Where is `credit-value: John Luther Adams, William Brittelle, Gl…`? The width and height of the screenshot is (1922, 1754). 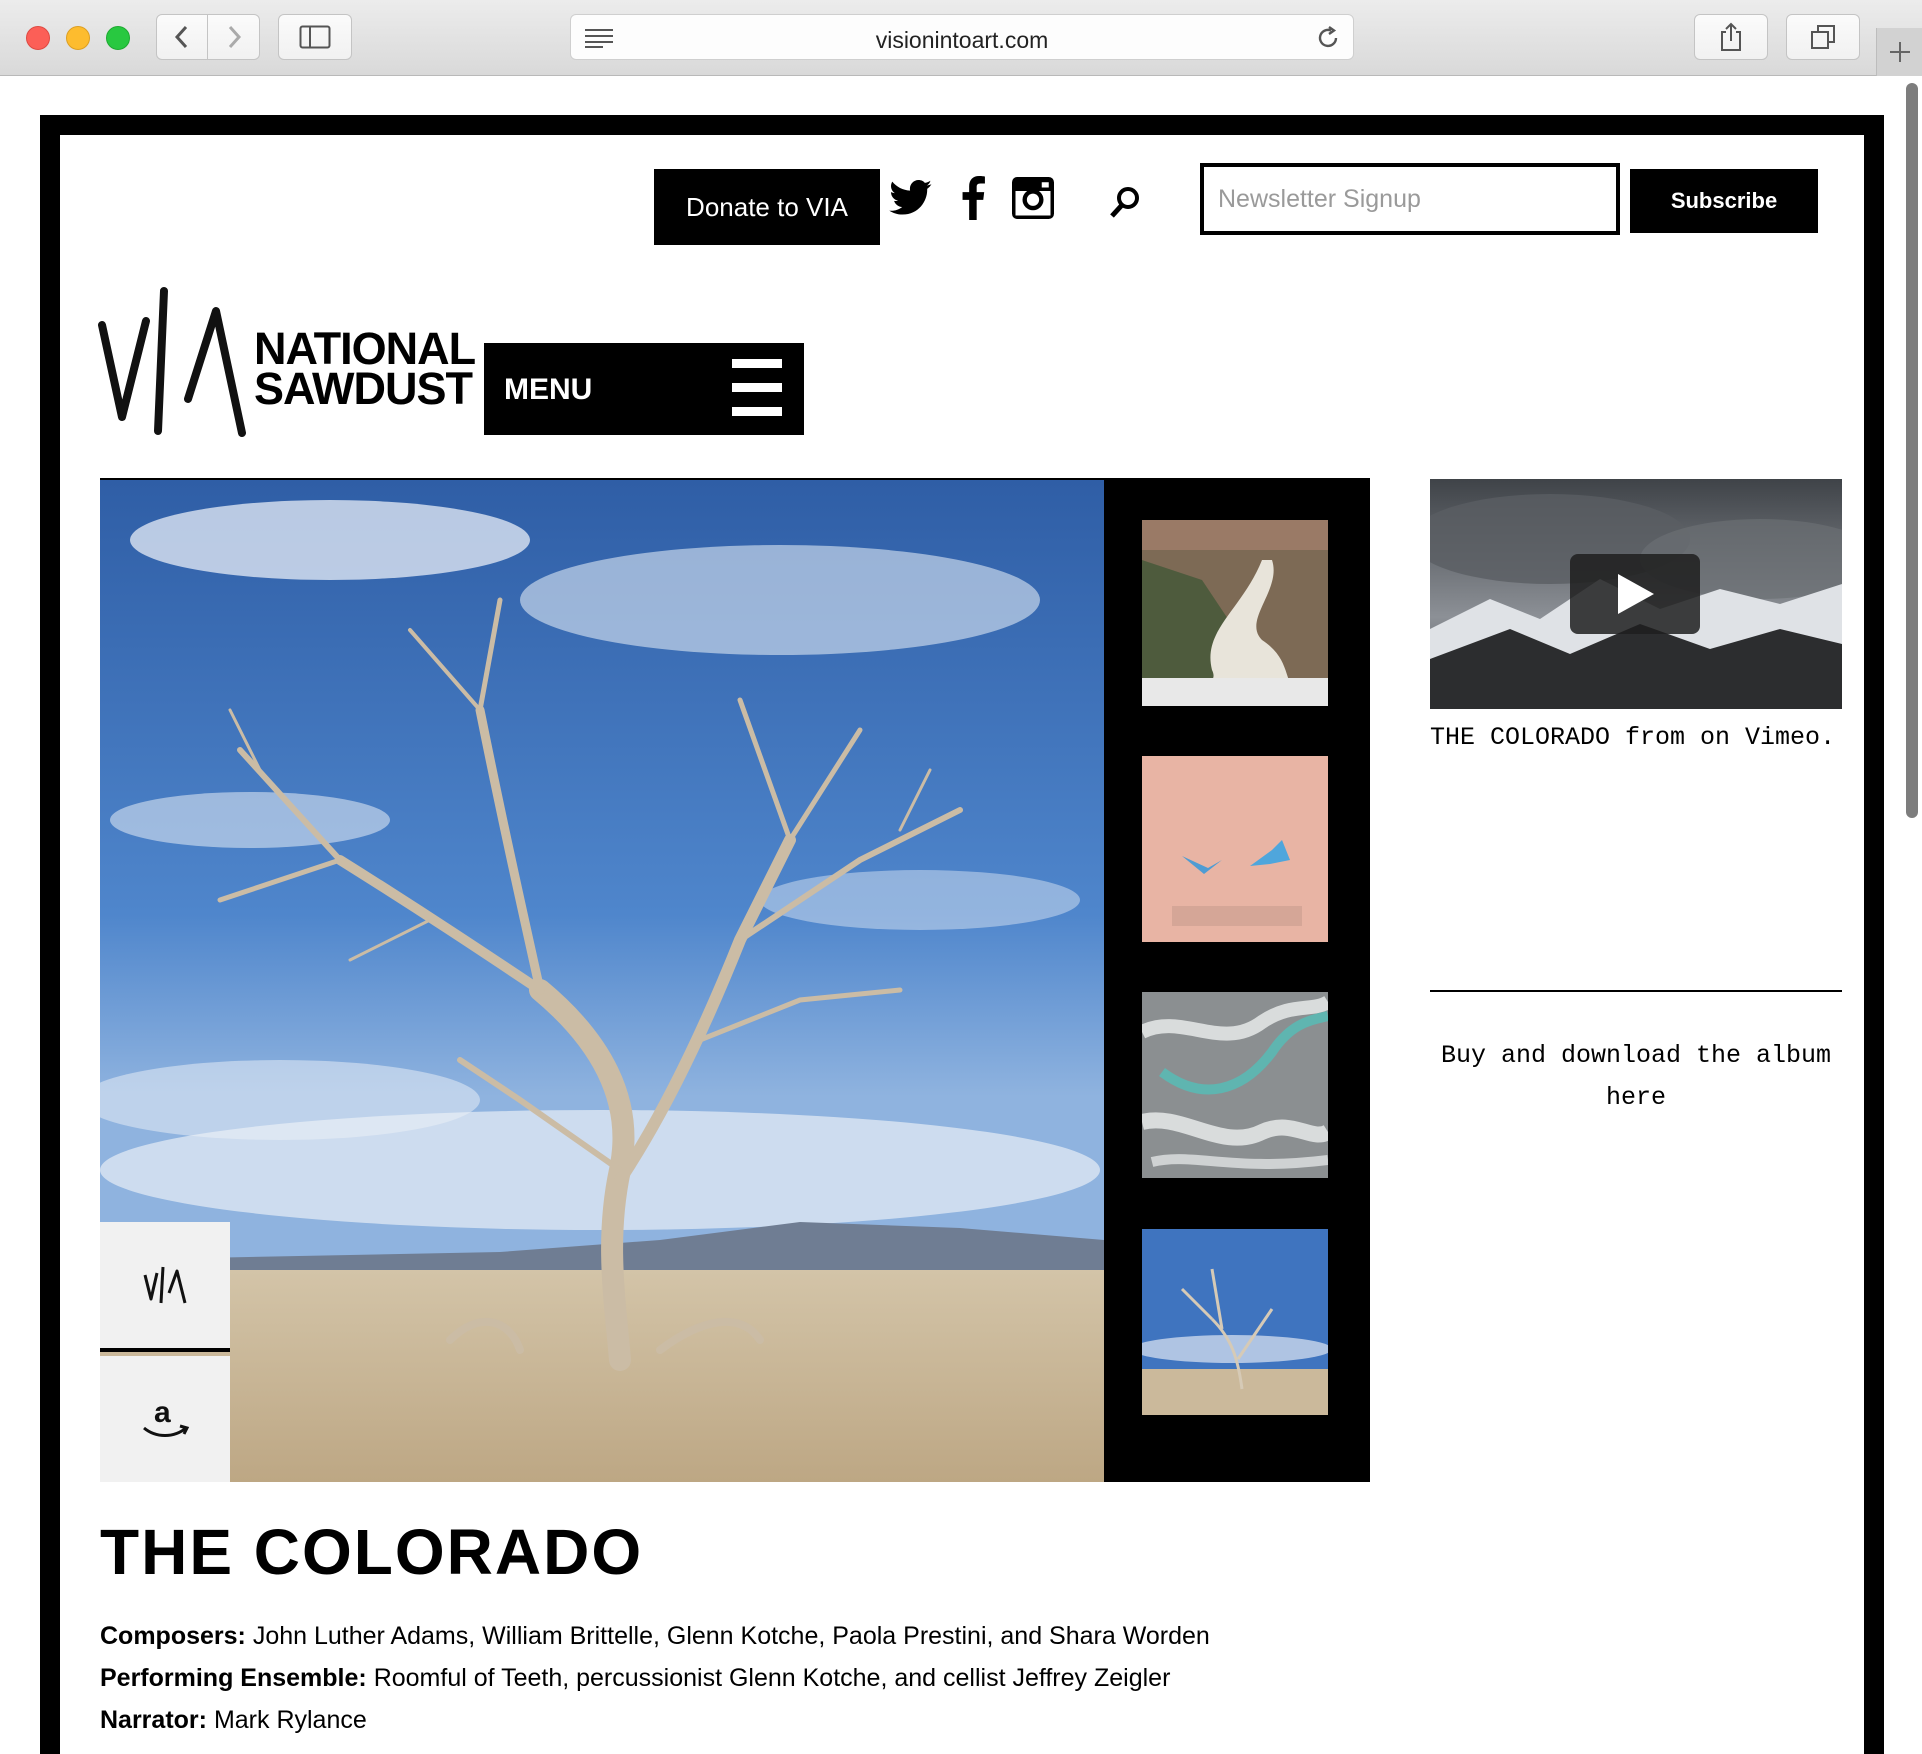
credit-value: John Luther Adams, William Brittelle, Gl… is located at coordinates (731, 1636).